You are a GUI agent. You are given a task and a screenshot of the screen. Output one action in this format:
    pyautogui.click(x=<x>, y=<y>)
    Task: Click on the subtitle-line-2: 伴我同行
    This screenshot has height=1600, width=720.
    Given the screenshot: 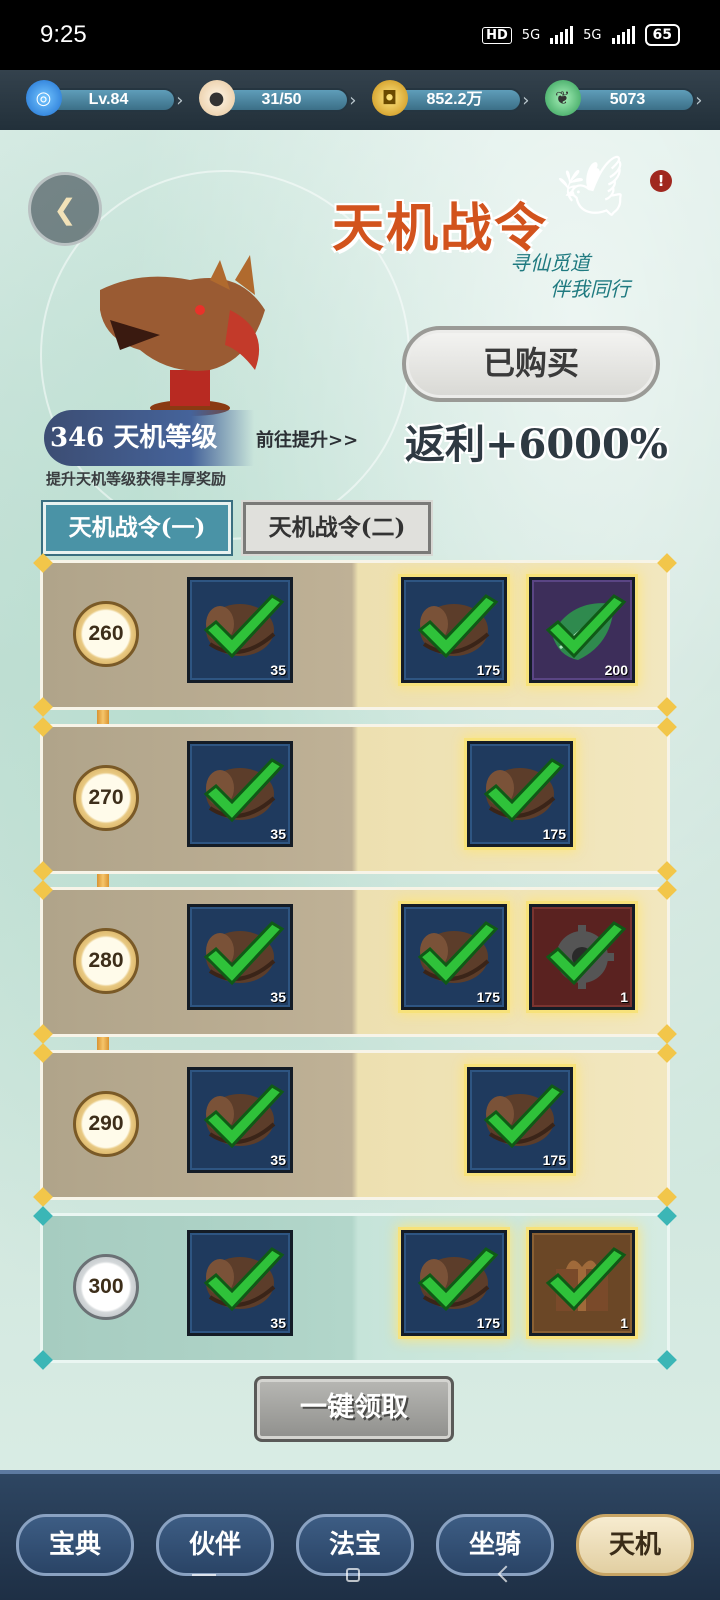 What is the action you would take?
    pyautogui.click(x=590, y=289)
    